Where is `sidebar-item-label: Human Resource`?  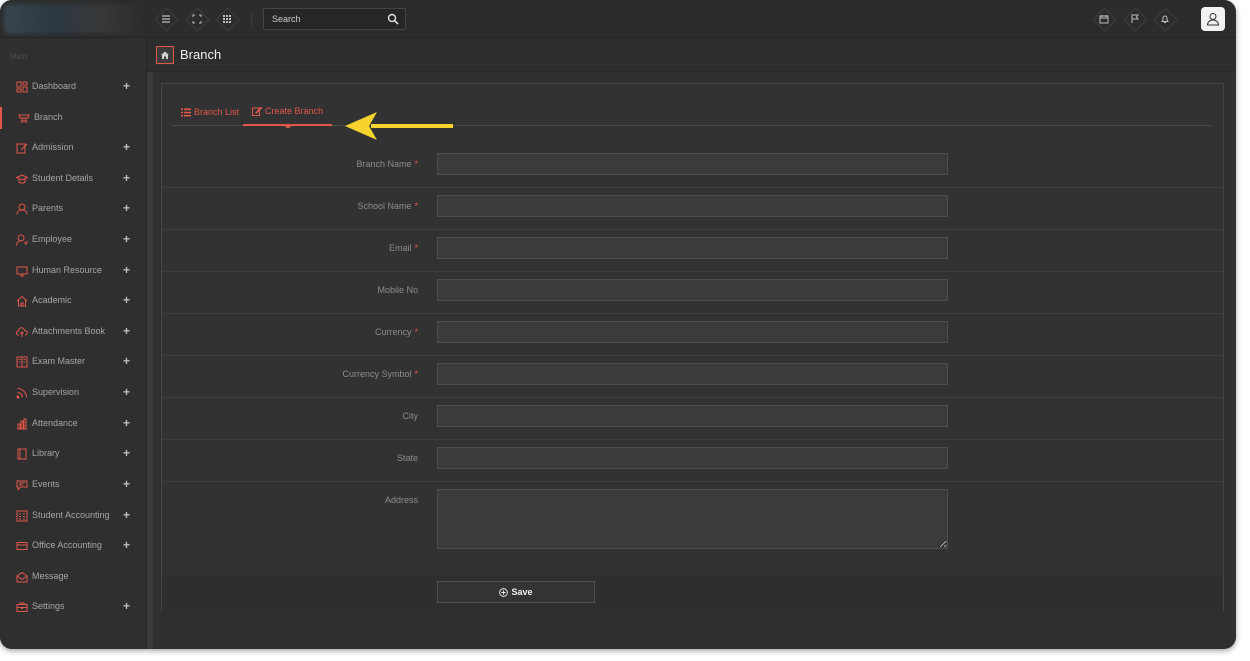 sidebar-item-label: Human Resource is located at coordinates (67, 270).